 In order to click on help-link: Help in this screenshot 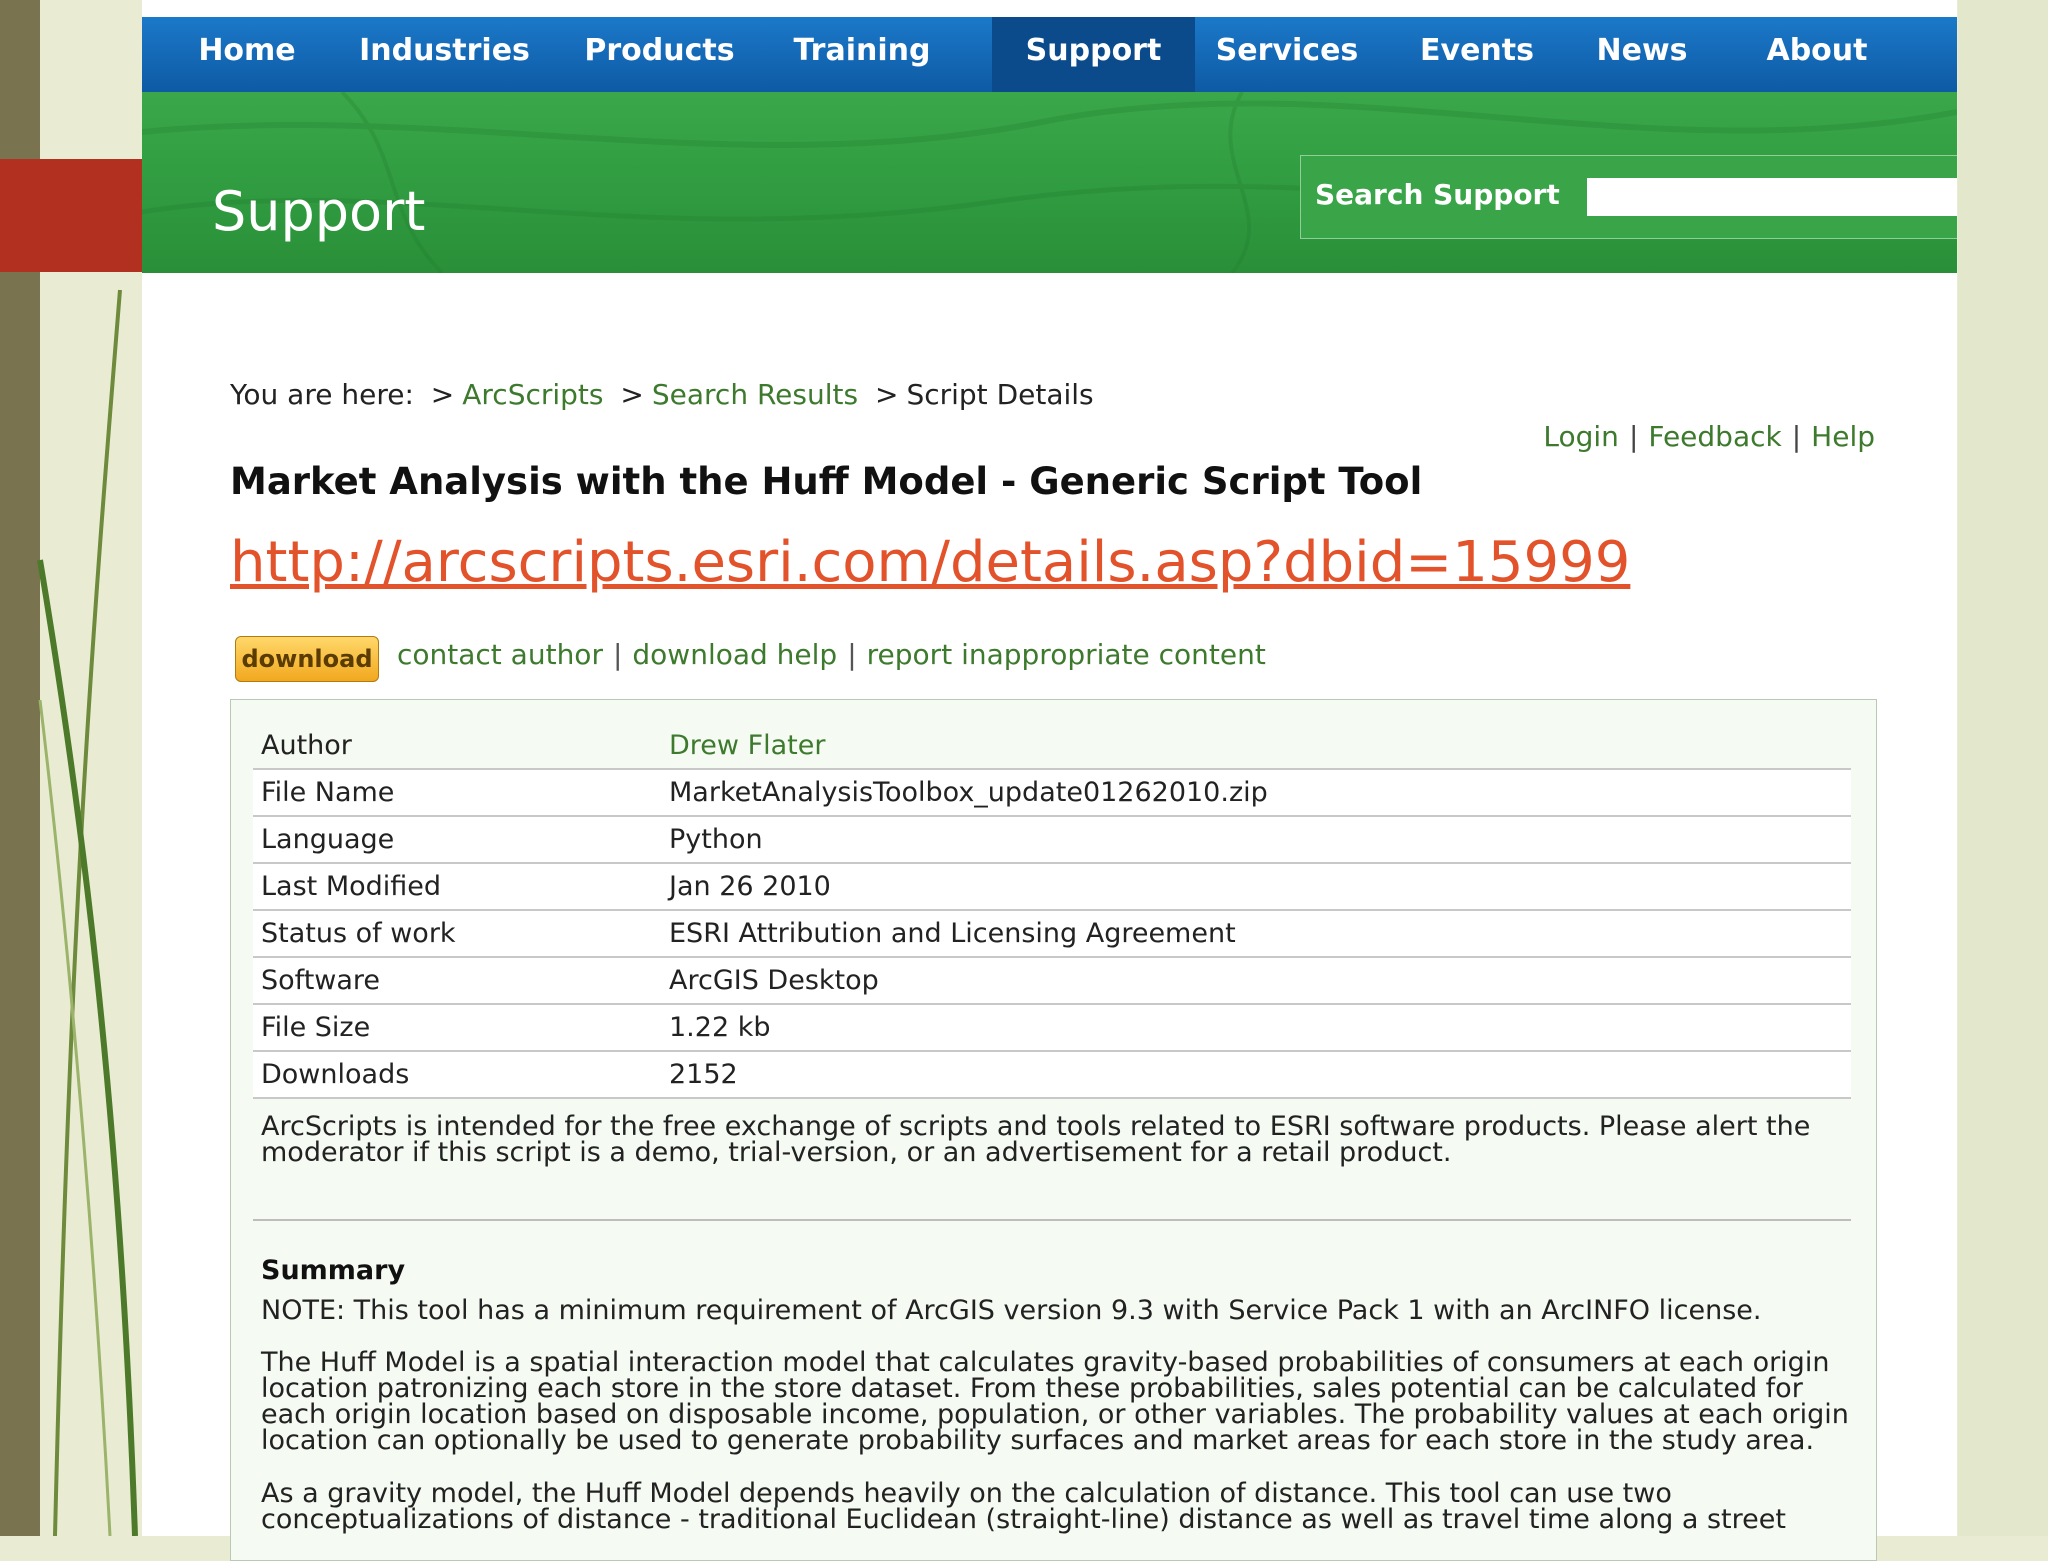, I will do `click(1843, 436)`.